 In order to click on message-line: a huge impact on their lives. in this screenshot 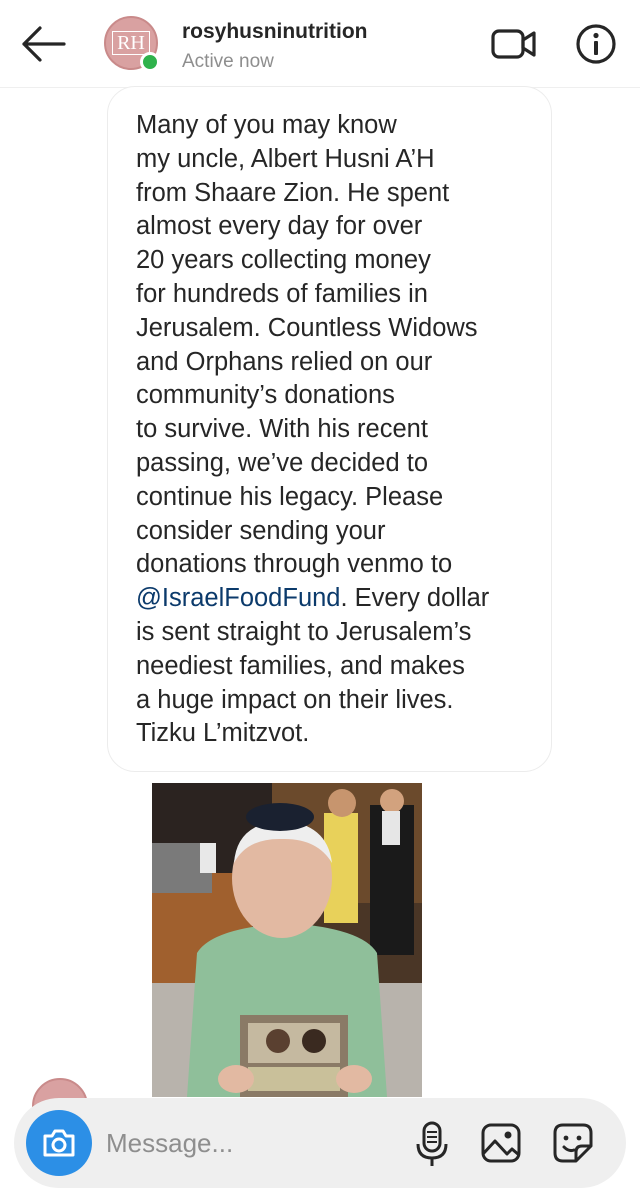, I will do `click(295, 699)`.